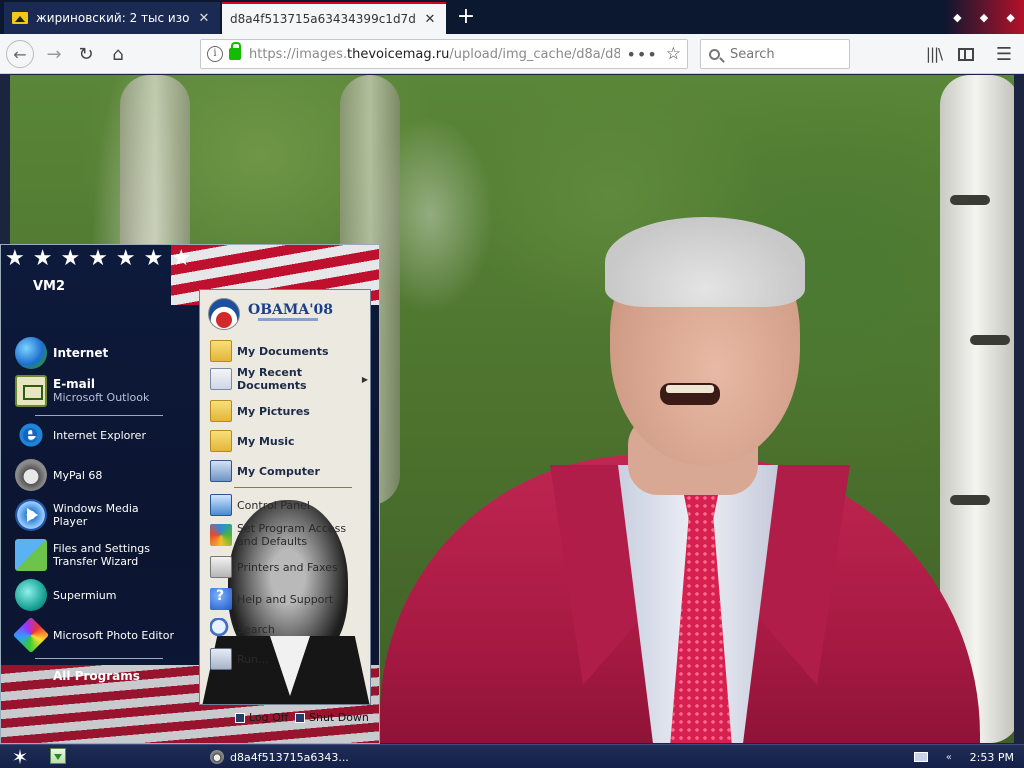  I want to click on shut-down-icon, so click(300, 717).